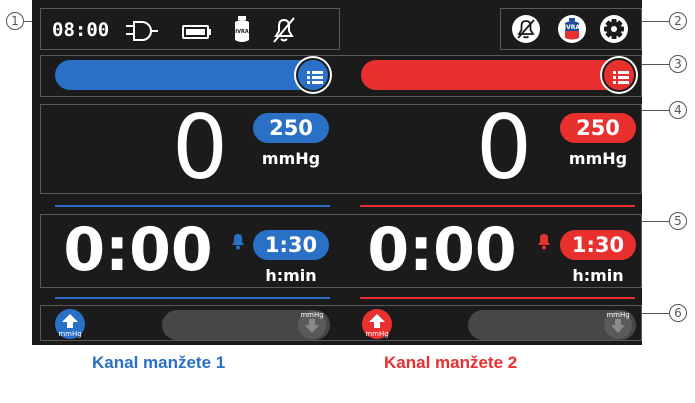 Image resolution: width=695 pixels, height=403 pixels. What do you see at coordinates (598, 245) in the screenshot?
I see `channel2-time-setpoint: 1:30` at bounding box center [598, 245].